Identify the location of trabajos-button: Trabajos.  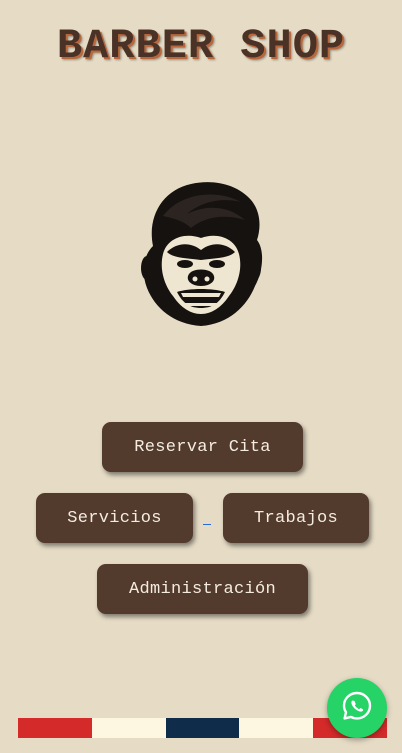
(296, 518).